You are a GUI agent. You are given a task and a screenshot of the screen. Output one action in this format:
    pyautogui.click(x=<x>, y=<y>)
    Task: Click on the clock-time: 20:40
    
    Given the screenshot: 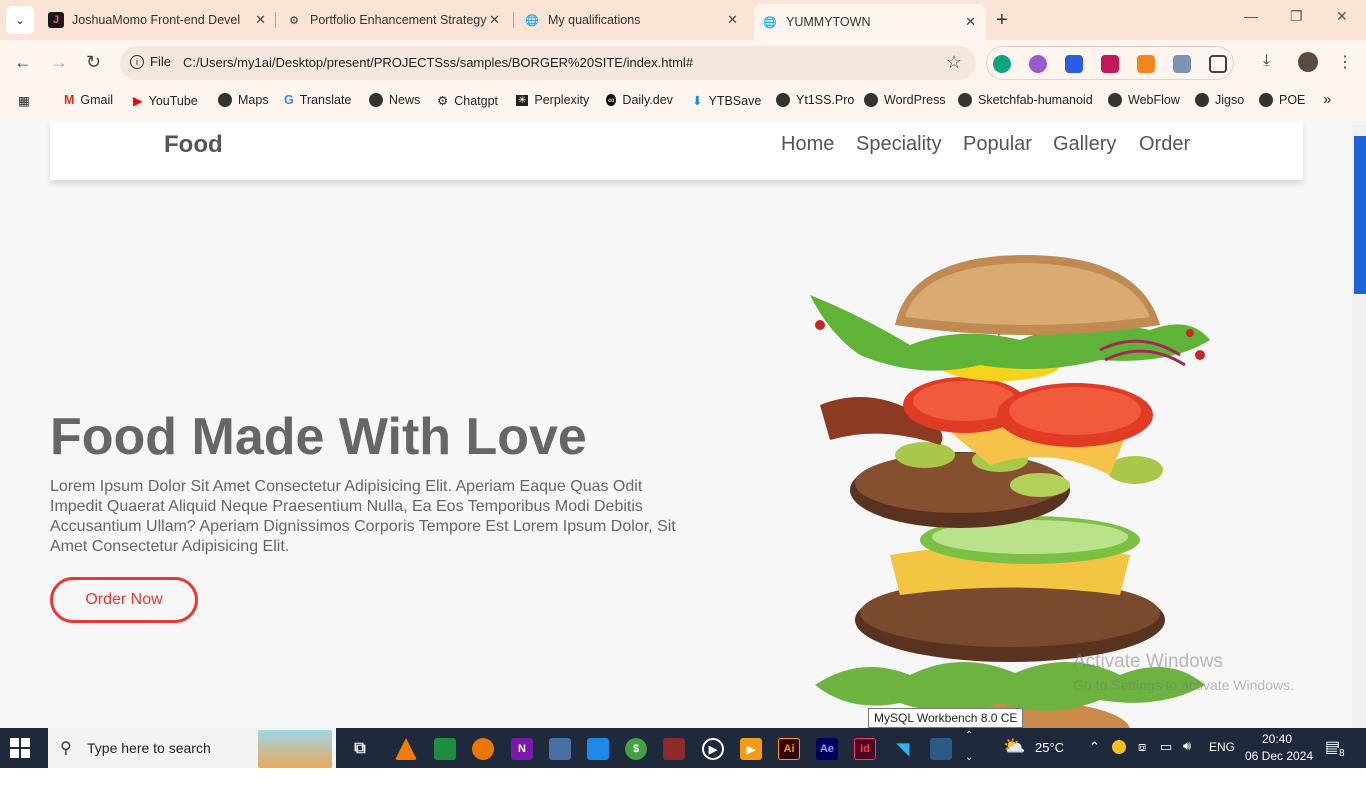 What is the action you would take?
    pyautogui.click(x=1277, y=739)
    